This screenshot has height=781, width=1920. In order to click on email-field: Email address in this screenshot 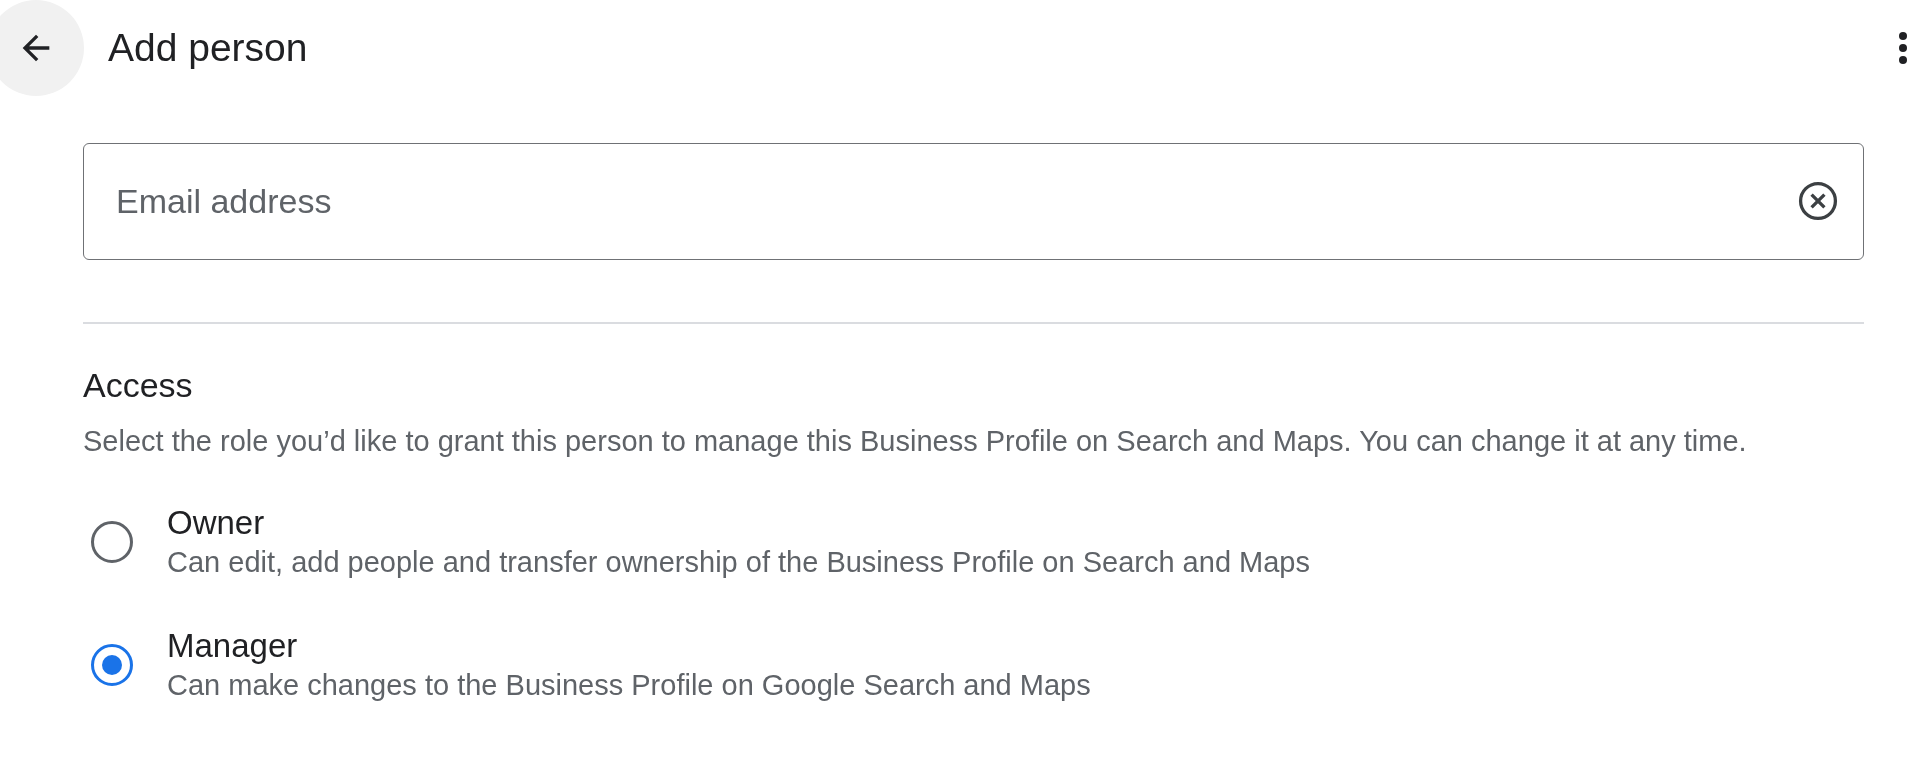, I will do `click(973, 201)`.